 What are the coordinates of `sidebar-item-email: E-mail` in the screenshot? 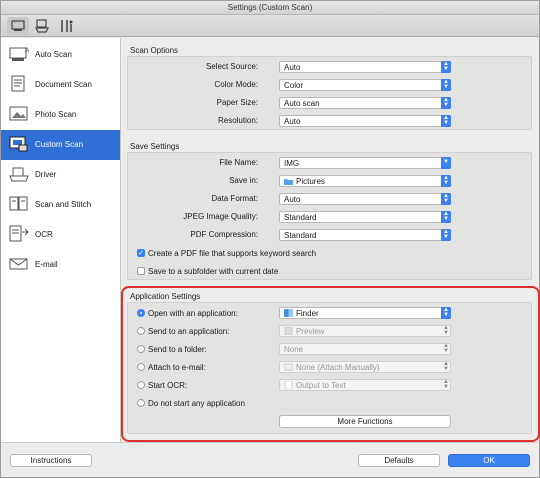 It's located at (60, 265).